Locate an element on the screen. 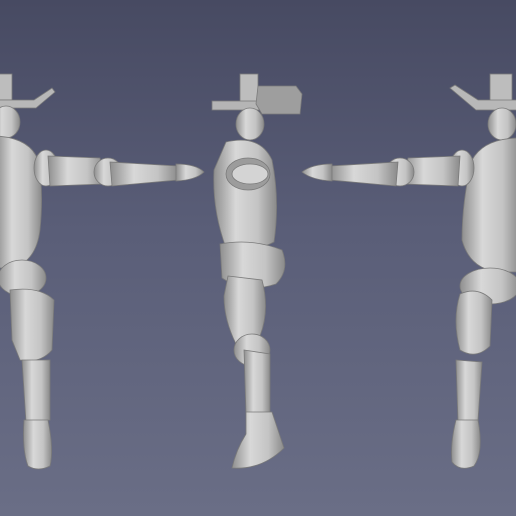 The width and height of the screenshot is (516, 516). side-view-figure is located at coordinates (257, 271).